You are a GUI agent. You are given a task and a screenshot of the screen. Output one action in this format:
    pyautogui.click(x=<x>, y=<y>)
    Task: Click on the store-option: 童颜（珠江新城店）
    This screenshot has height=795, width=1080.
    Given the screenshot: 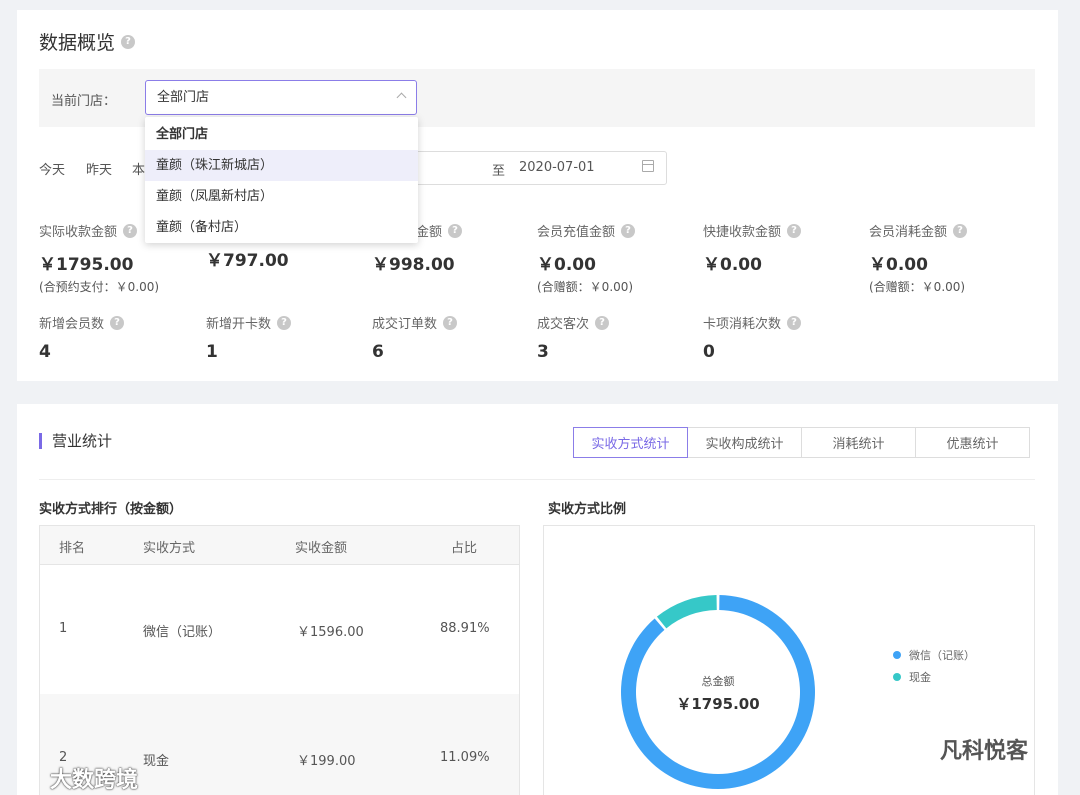 What is the action you would take?
    pyautogui.click(x=281, y=165)
    